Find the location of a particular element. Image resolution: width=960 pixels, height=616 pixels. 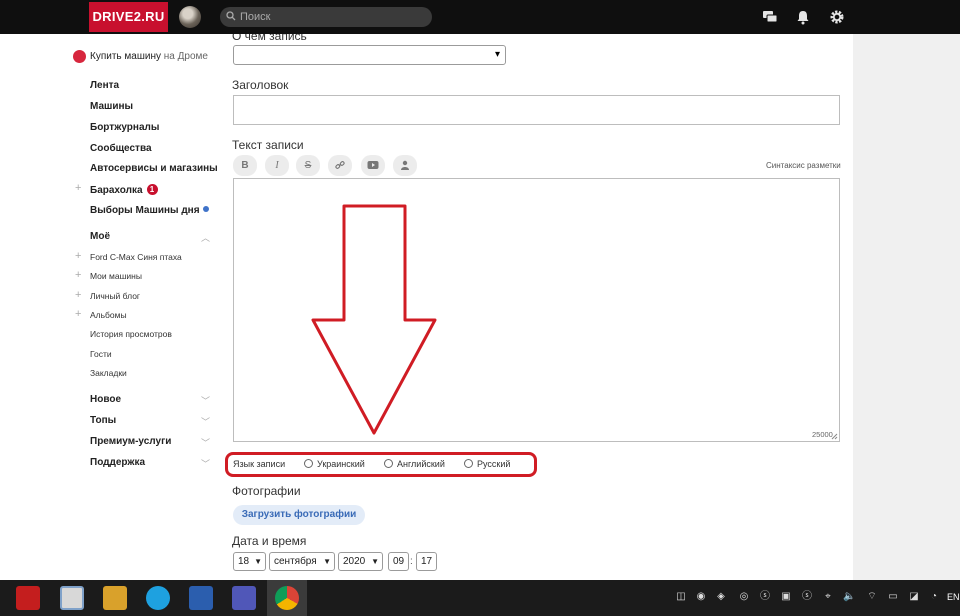

radio-russian is located at coordinates (468, 463).